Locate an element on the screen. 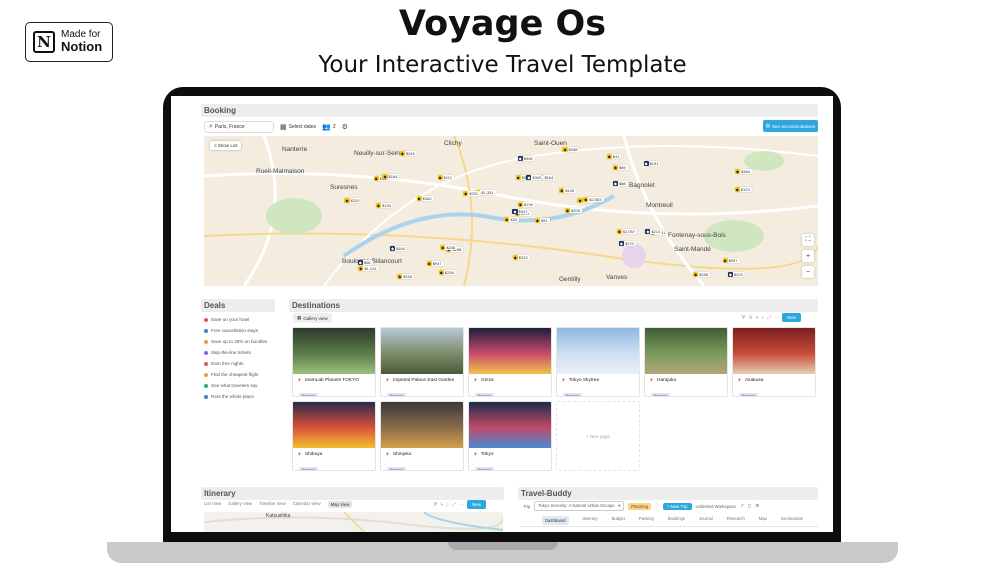 This screenshot has height=565, width=1005. location-input: ⌕ Paris, France is located at coordinates (239, 127).